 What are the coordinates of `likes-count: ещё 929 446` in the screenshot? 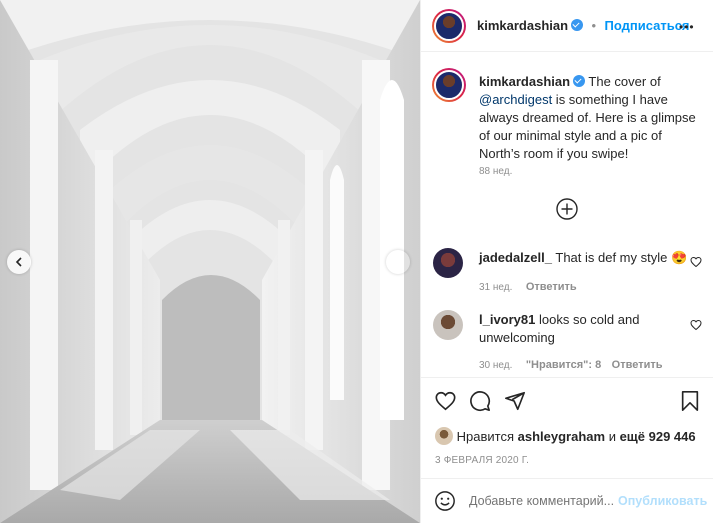 It's located at (658, 436).